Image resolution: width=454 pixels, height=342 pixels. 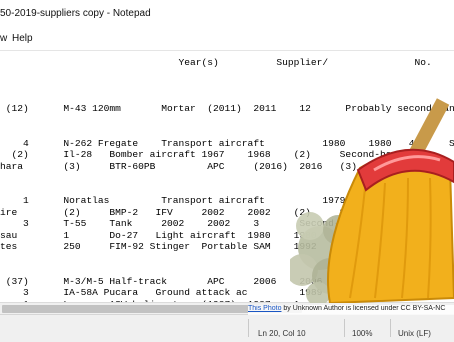 I want to click on window-title: 50-2019-suppliers copy - Notepad, so click(x=75, y=13).